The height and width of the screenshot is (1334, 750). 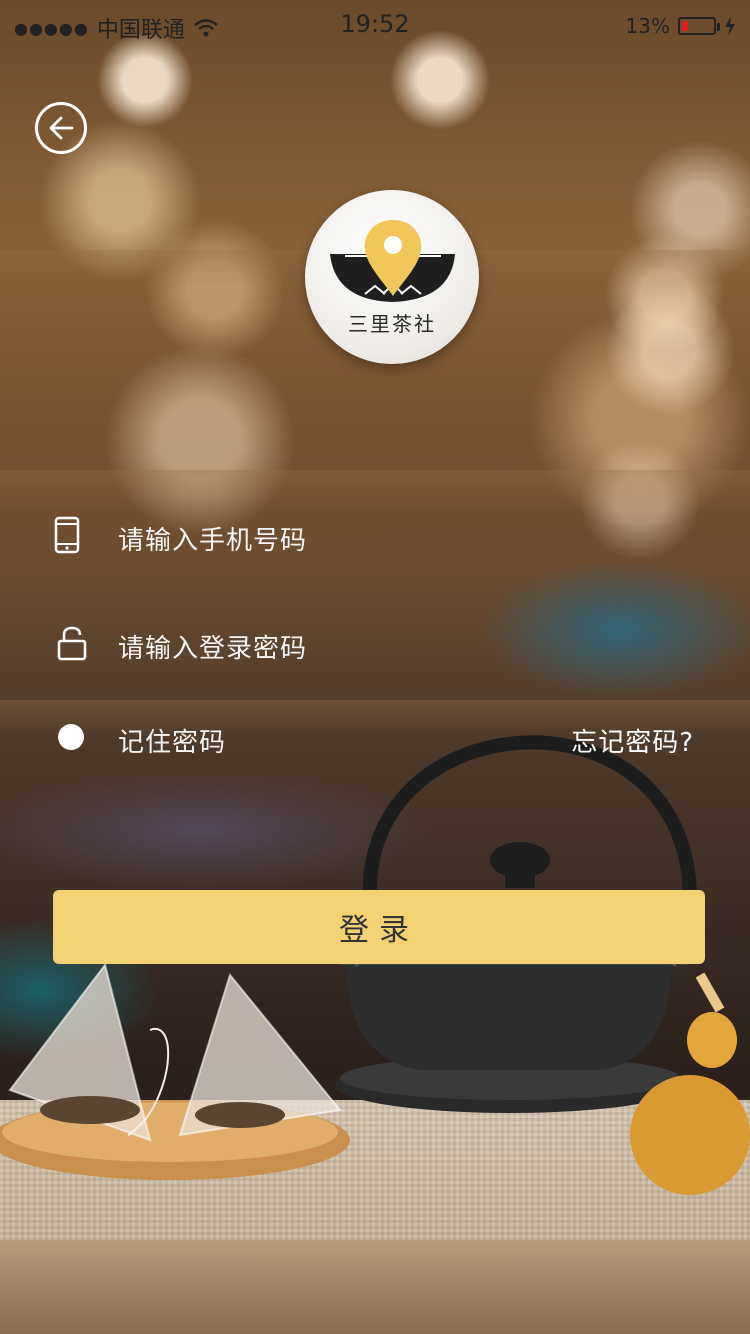 I want to click on phone-field: 请输入手机号码, so click(x=375, y=540).